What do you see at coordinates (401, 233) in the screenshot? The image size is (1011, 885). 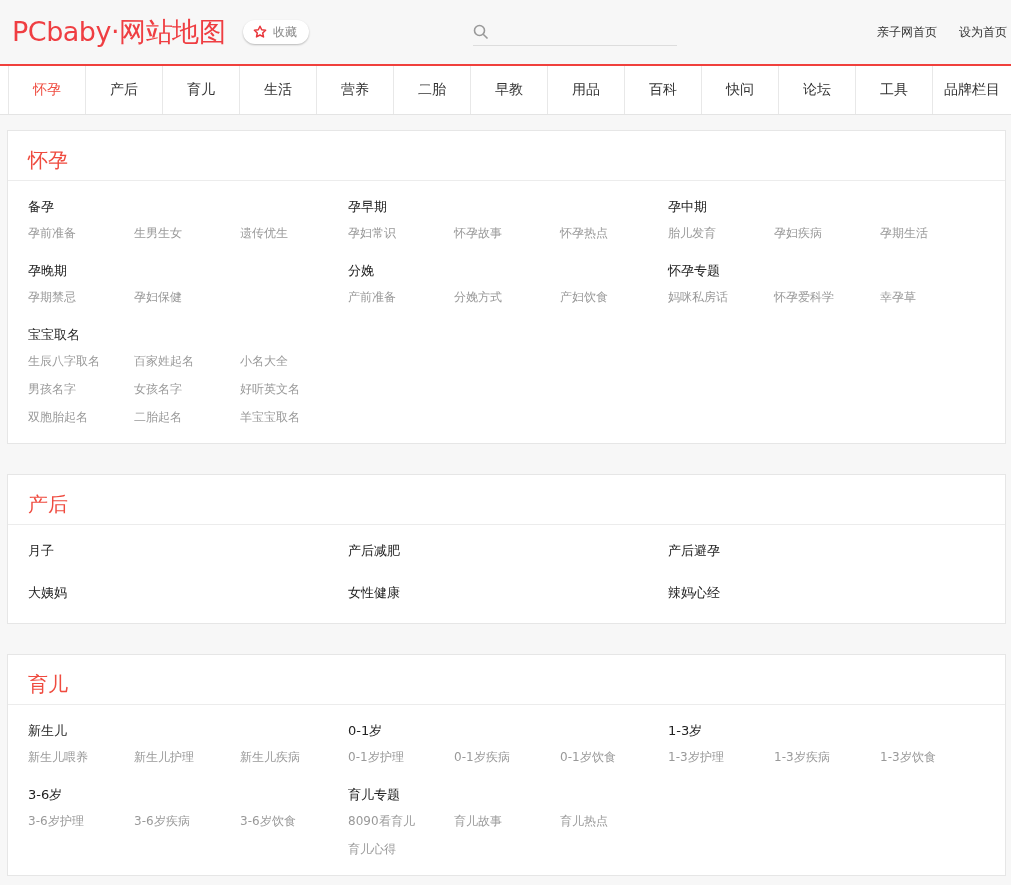 I see `category-link: 孕妇常识` at bounding box center [401, 233].